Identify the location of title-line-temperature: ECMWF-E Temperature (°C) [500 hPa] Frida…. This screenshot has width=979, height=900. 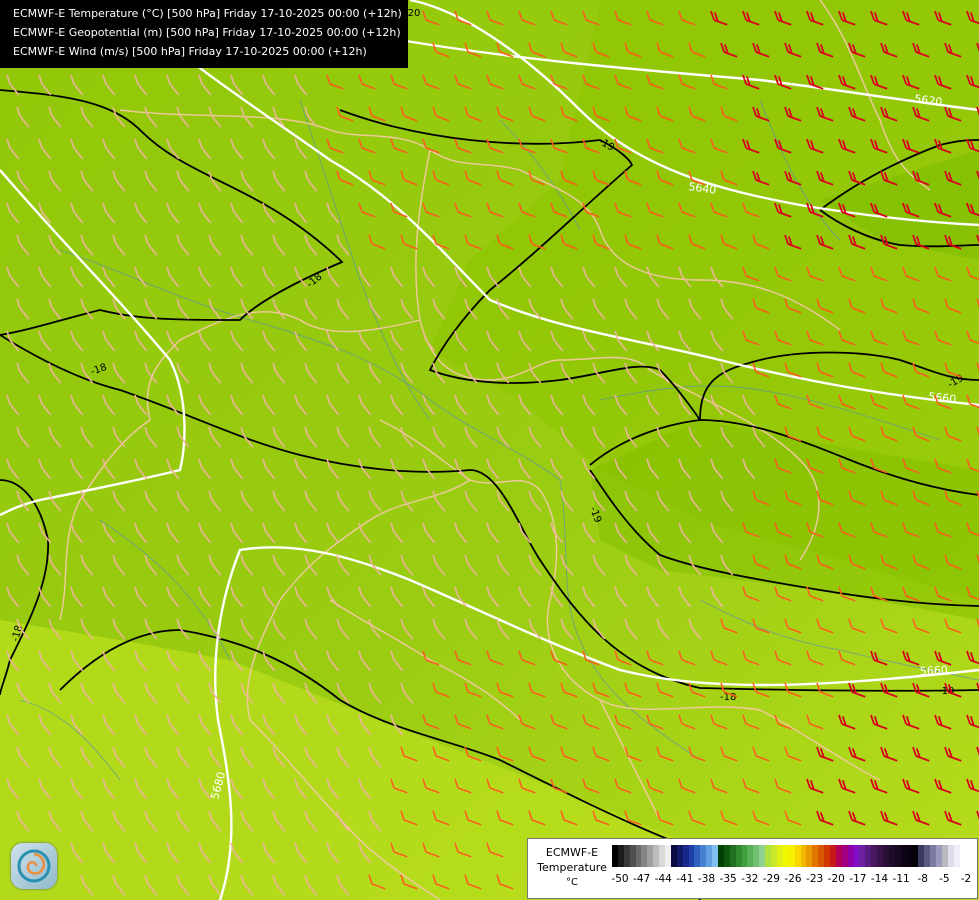
(207, 13).